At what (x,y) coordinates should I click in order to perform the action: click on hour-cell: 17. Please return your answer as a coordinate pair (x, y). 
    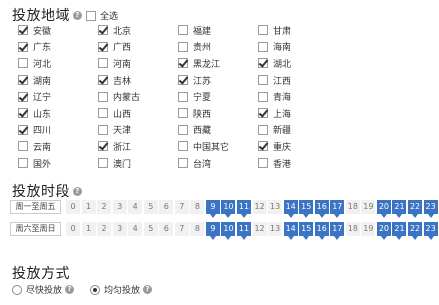
    Looking at the image, I should click on (337, 231).